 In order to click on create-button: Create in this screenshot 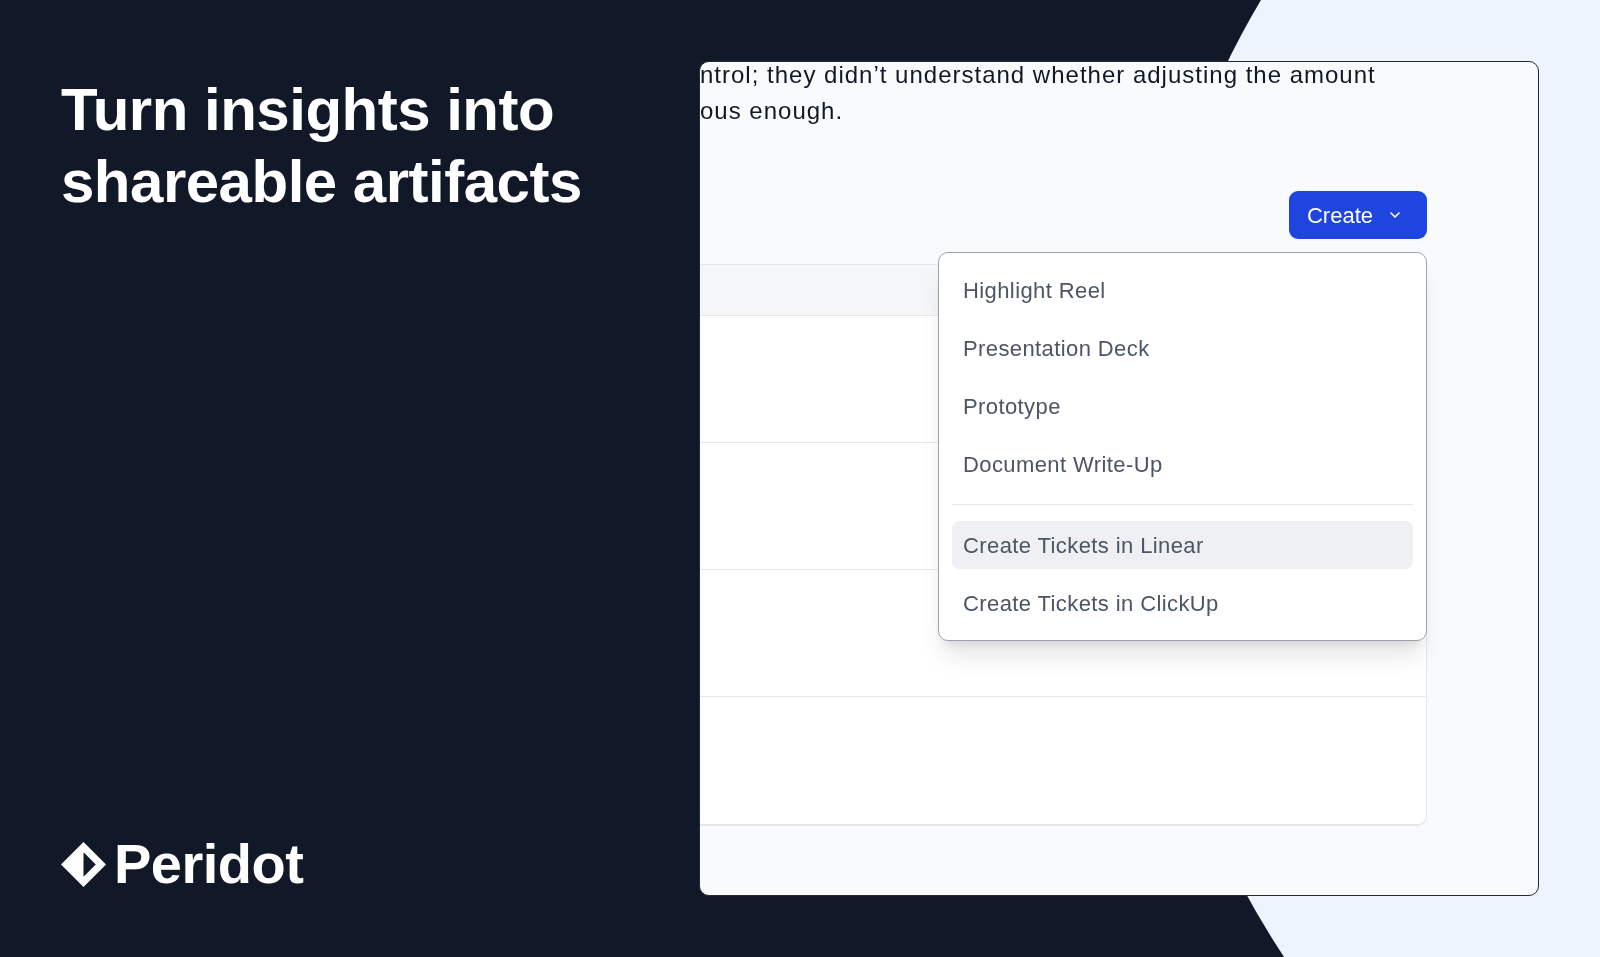, I will do `click(1357, 215)`.